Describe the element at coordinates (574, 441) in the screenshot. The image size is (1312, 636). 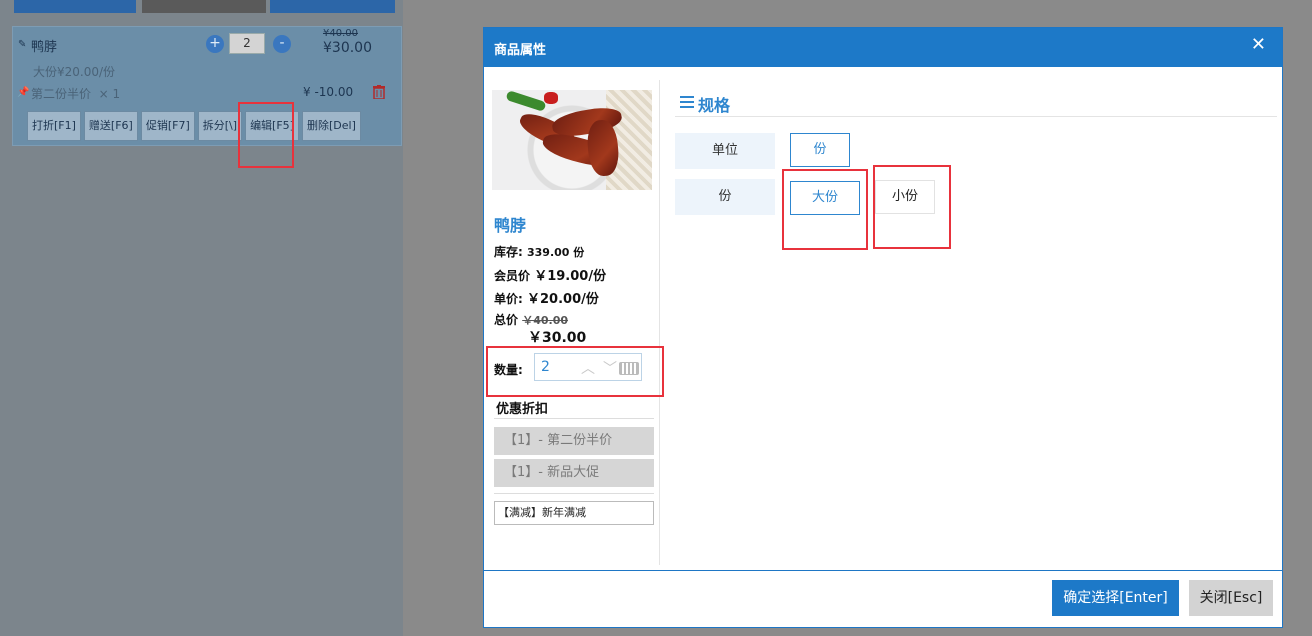
I see `promotion-second-half-price: 【1】- 第二份半价` at that location.